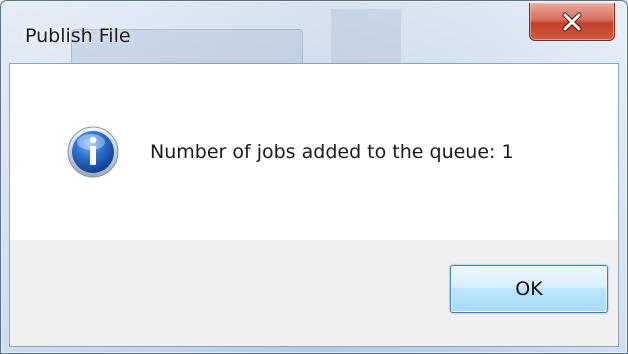 The width and height of the screenshot is (628, 354). I want to click on message-text: Number of jobs added to the queue: 1, so click(332, 152).